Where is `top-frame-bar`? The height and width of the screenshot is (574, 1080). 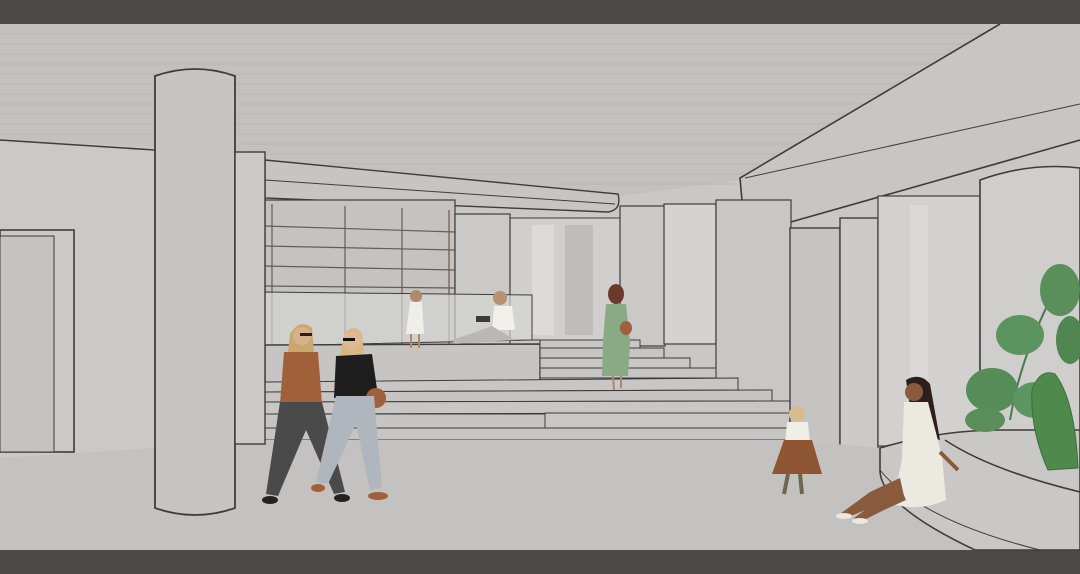 top-frame-bar is located at coordinates (540, 12).